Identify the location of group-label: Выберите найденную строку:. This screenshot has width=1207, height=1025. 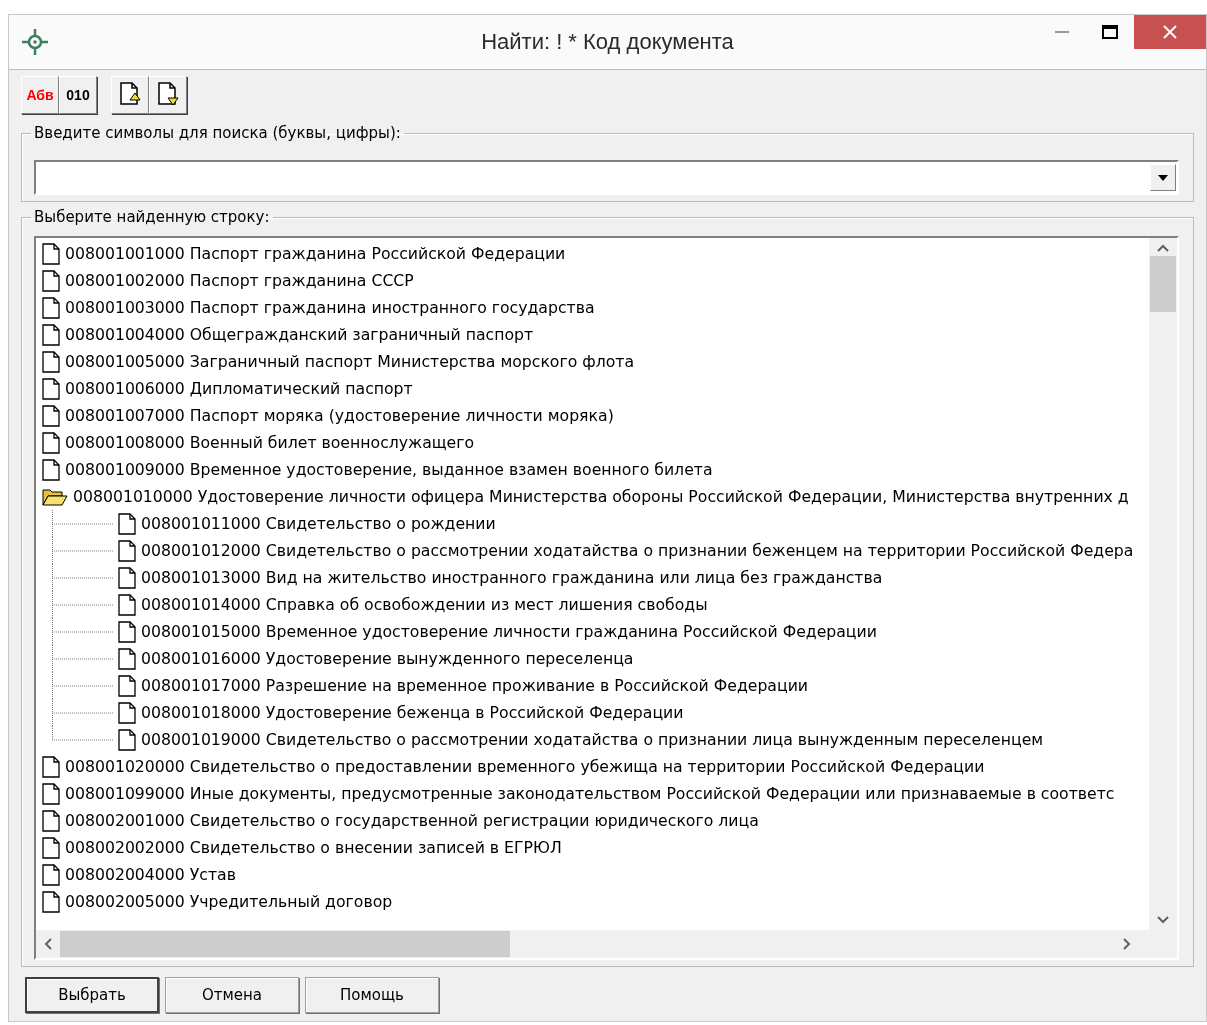
(152, 217).